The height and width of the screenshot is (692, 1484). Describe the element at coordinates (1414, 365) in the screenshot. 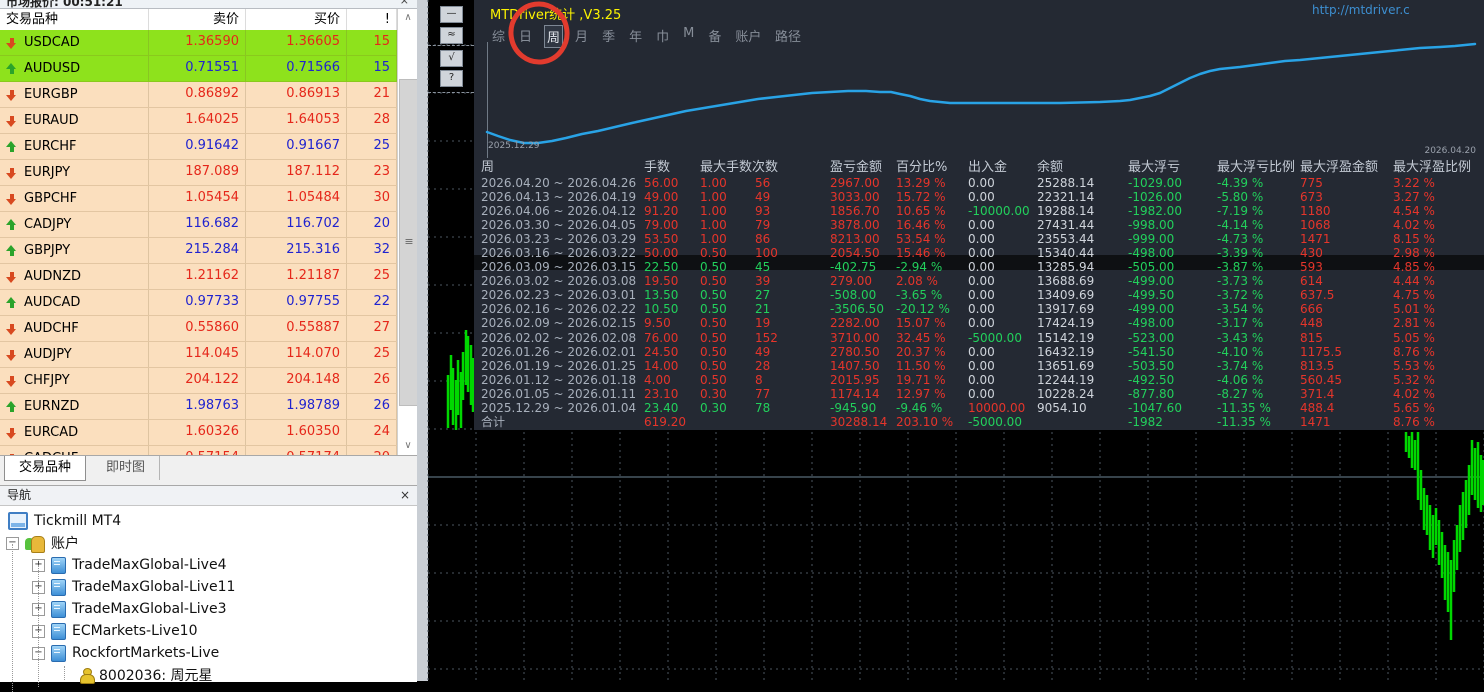

I see `max-float-profit-pct-cell: 5.53 %` at that location.